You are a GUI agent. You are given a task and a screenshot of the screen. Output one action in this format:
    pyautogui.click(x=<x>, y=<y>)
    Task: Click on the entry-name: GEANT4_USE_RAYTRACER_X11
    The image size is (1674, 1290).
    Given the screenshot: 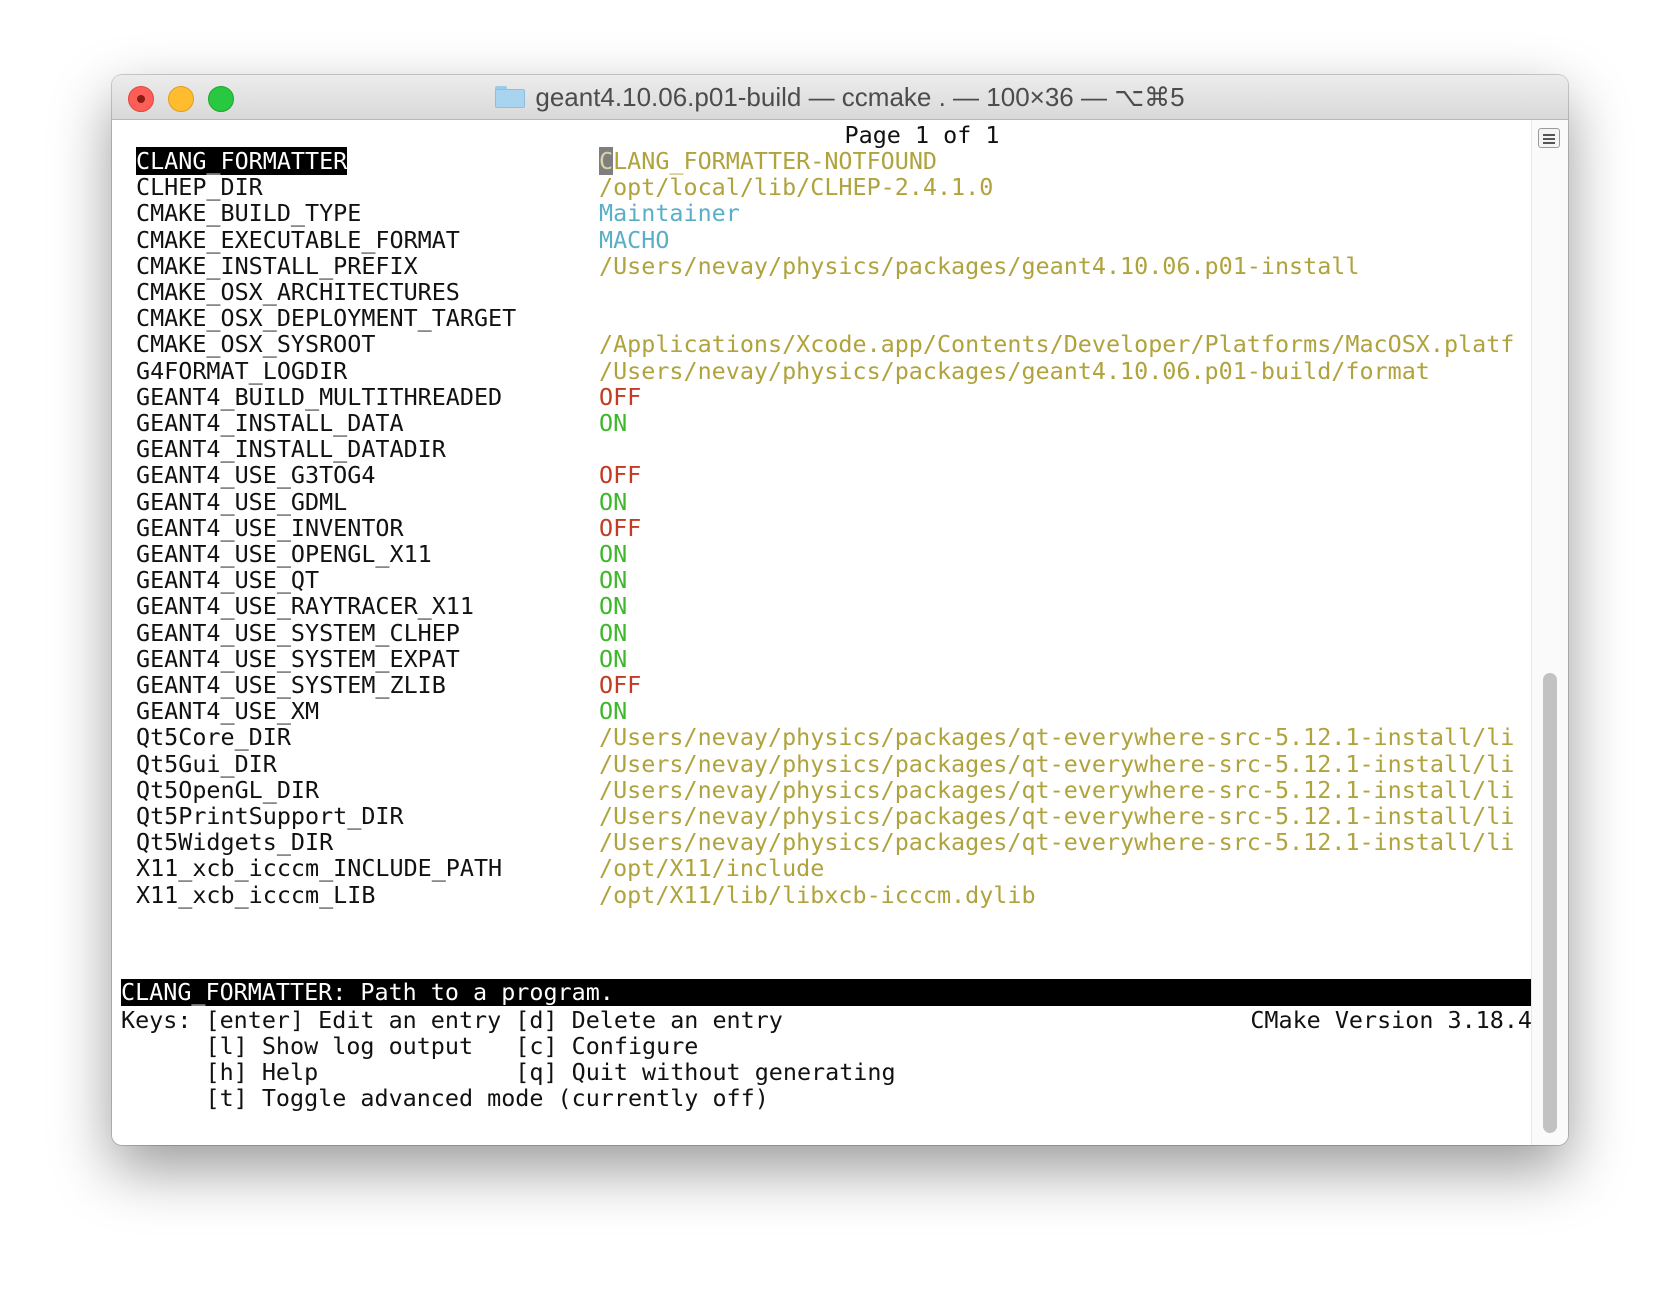 What is the action you would take?
    pyautogui.click(x=305, y=606)
    